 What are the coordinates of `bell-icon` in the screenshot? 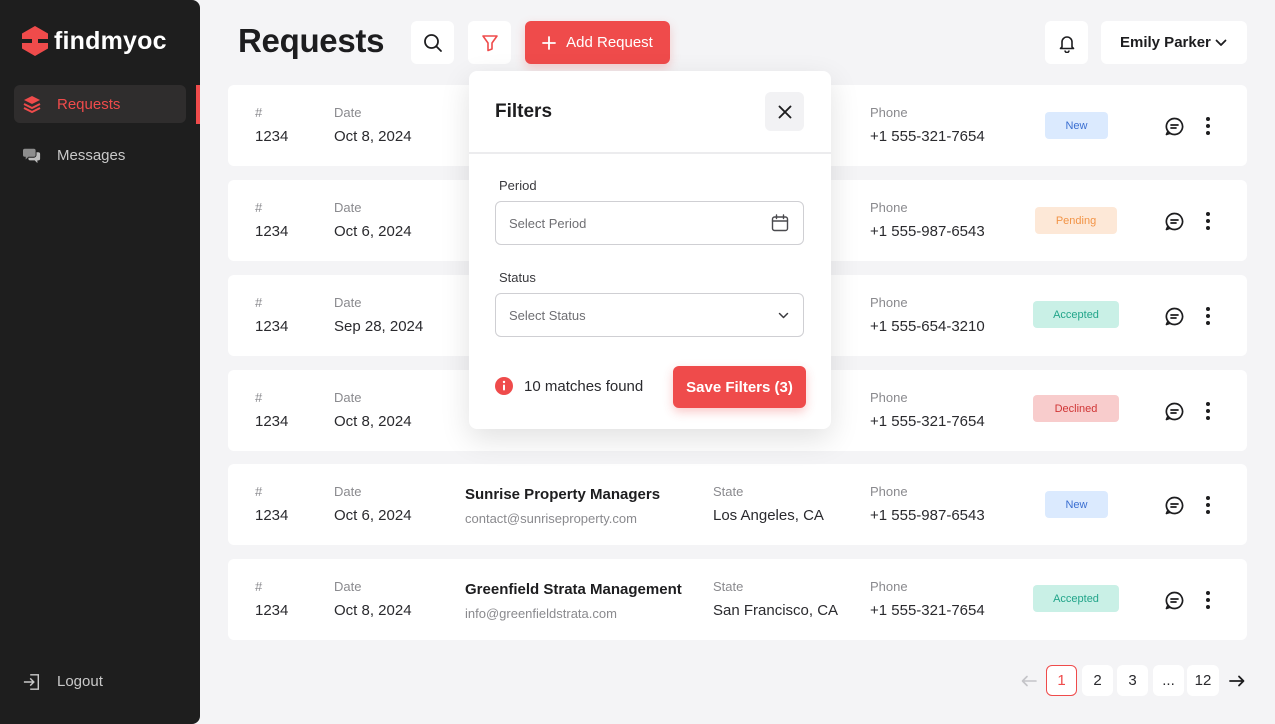 It's located at (1066, 44).